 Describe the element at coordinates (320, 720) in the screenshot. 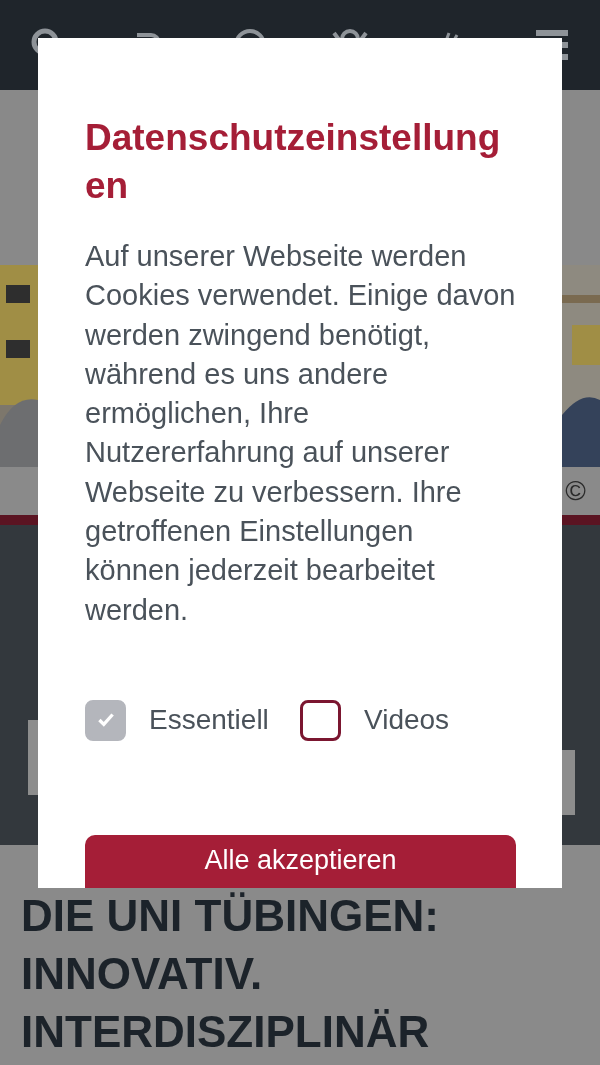

I see `checkbox` at that location.